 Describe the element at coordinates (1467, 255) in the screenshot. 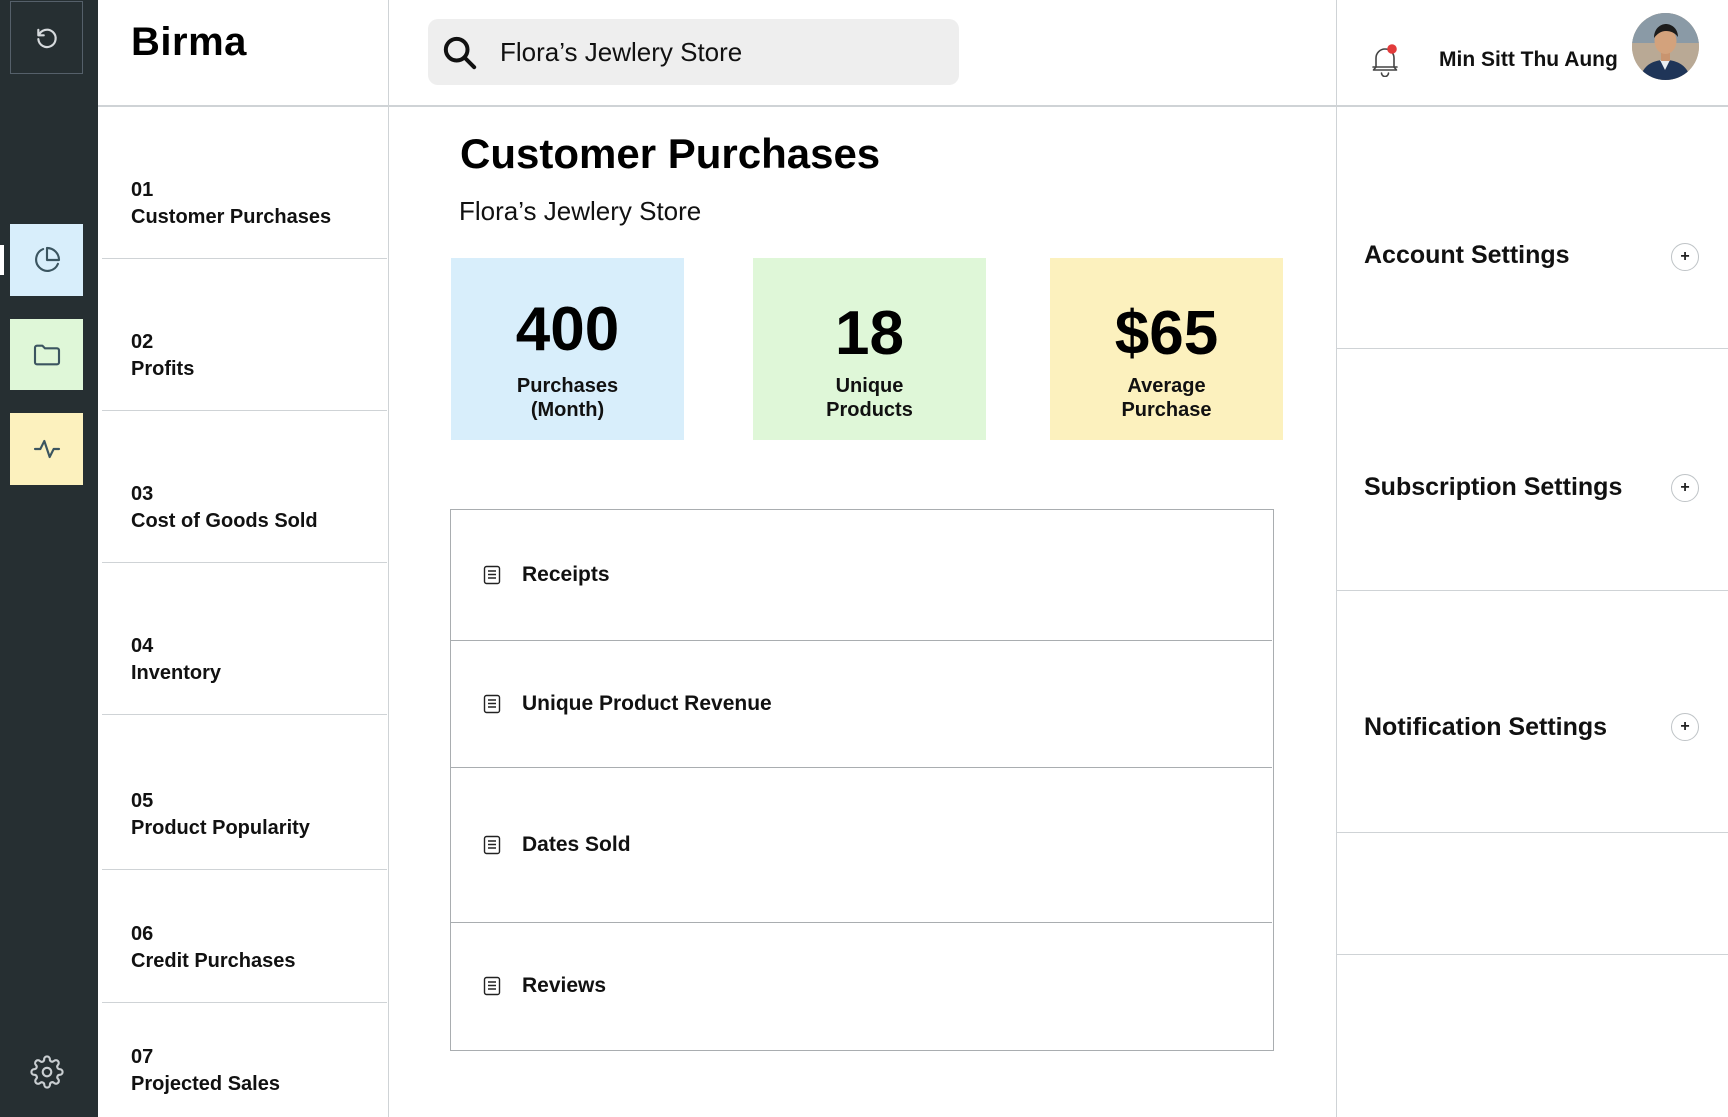

I see `settings-title: Account Settings` at that location.